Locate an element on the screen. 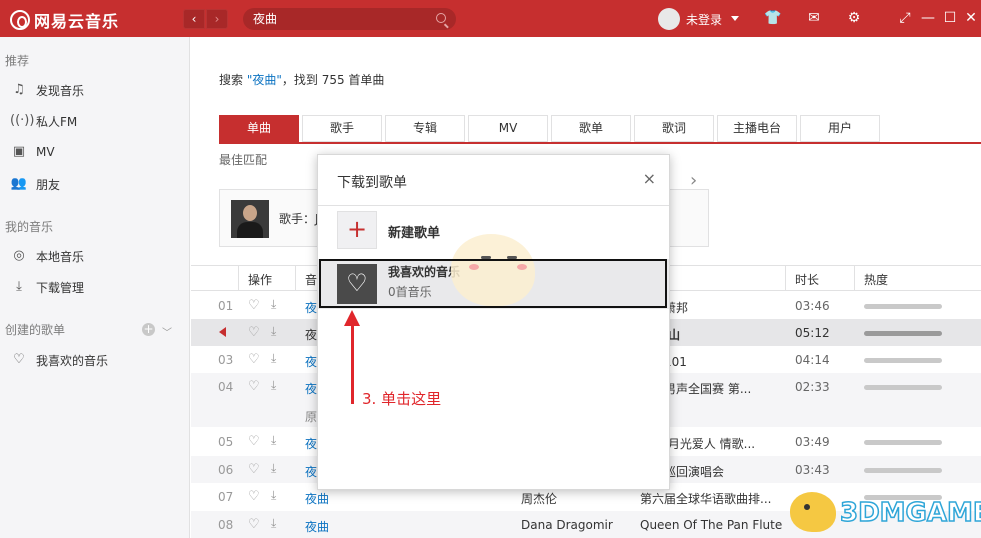 The image size is (981, 538). column-popularity: 热度 is located at coordinates (876, 279).